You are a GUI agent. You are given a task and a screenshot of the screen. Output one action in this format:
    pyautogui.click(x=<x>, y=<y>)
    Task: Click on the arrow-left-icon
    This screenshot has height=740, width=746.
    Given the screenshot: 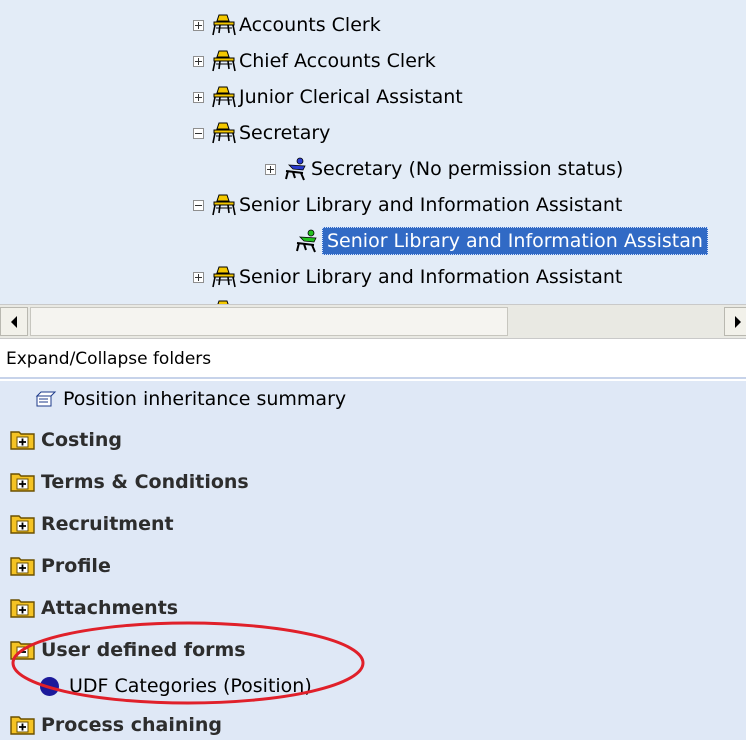 What is the action you would take?
    pyautogui.click(x=14, y=321)
    